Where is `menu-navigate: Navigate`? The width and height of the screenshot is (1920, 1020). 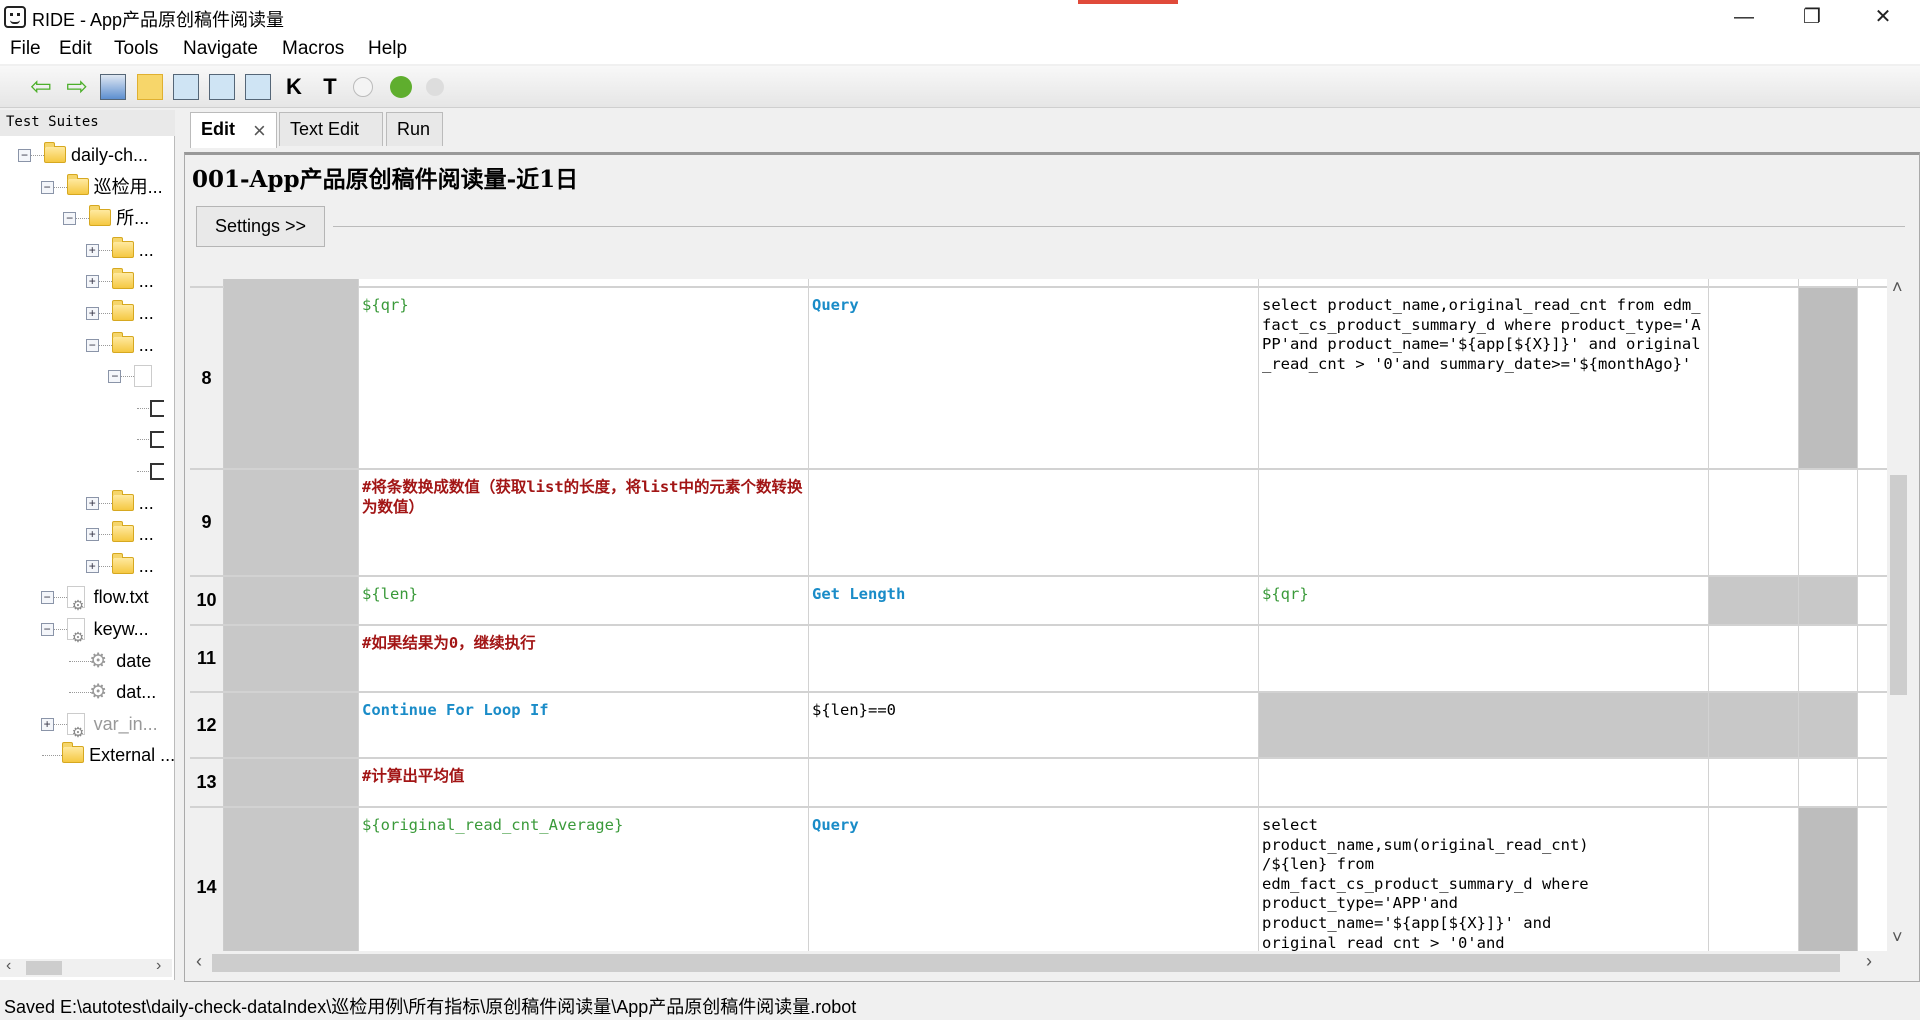 menu-navigate: Navigate is located at coordinates (220, 49).